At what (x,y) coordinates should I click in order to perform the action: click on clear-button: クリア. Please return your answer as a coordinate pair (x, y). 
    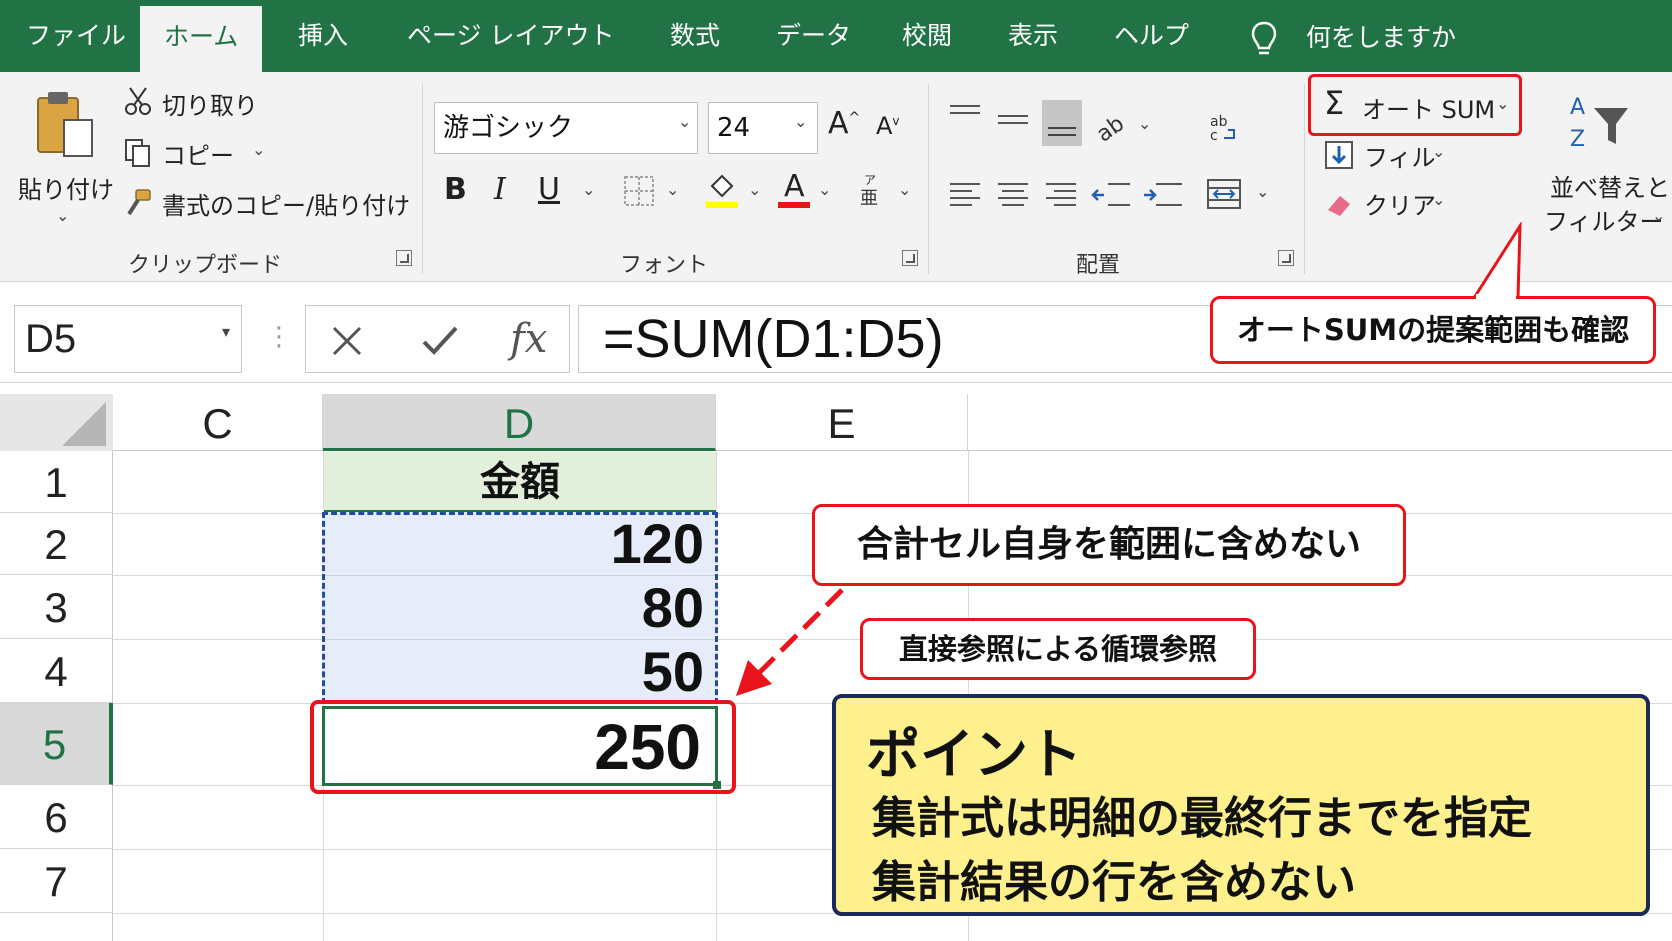
    Looking at the image, I should click on (1400, 203).